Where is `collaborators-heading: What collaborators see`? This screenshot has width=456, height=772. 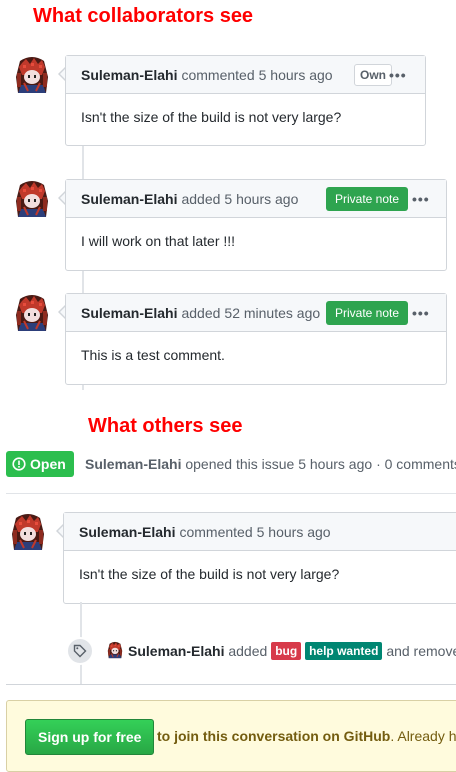 collaborators-heading: What collaborators see is located at coordinates (143, 16).